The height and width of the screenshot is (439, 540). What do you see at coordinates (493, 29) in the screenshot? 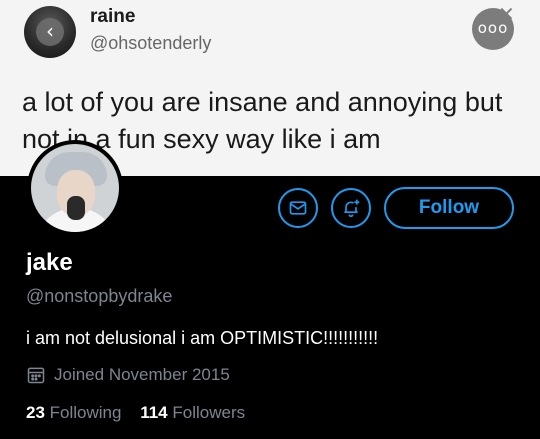
I see `more-horizontal-icon: ooo` at bounding box center [493, 29].